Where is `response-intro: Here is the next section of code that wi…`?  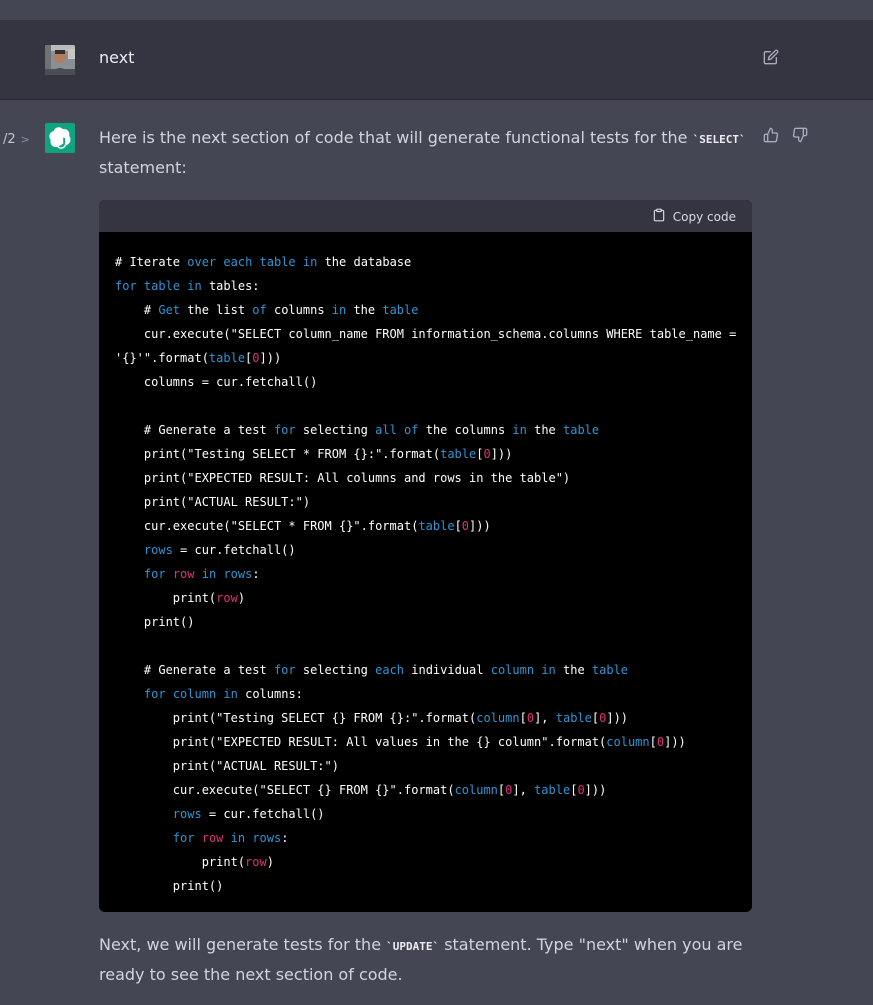 response-intro: Here is the next section of code that wi… is located at coordinates (429, 153).